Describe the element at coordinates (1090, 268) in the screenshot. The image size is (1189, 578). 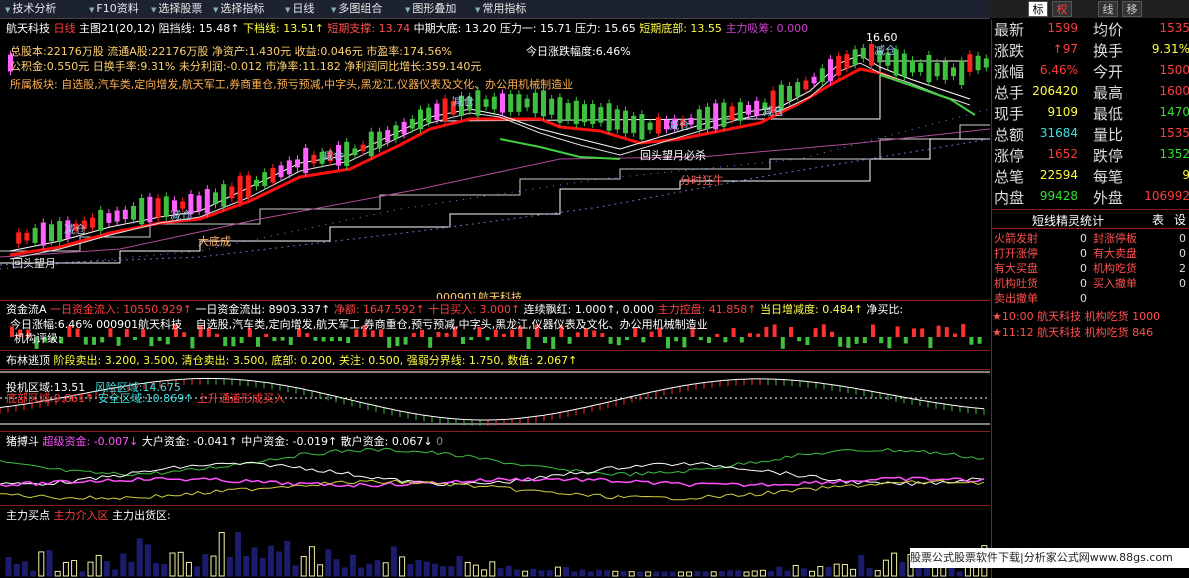
I see `elf-row: 有大买盘 0 机构吃货 2` at that location.